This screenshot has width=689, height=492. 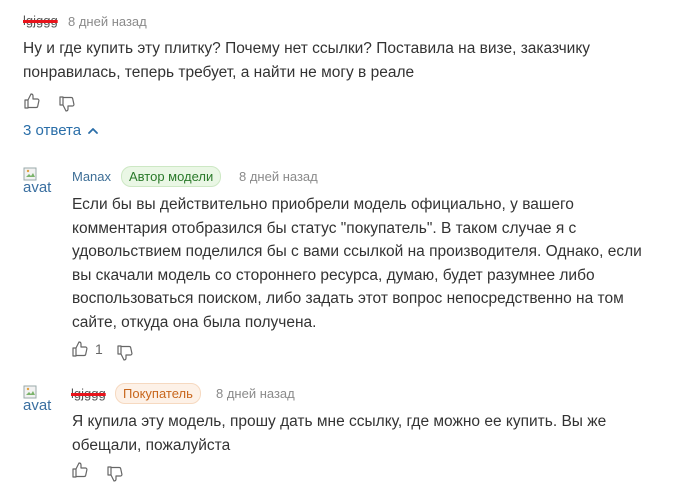 What do you see at coordinates (40, 20) in the screenshot?
I see `comment-username: lgjggg` at bounding box center [40, 20].